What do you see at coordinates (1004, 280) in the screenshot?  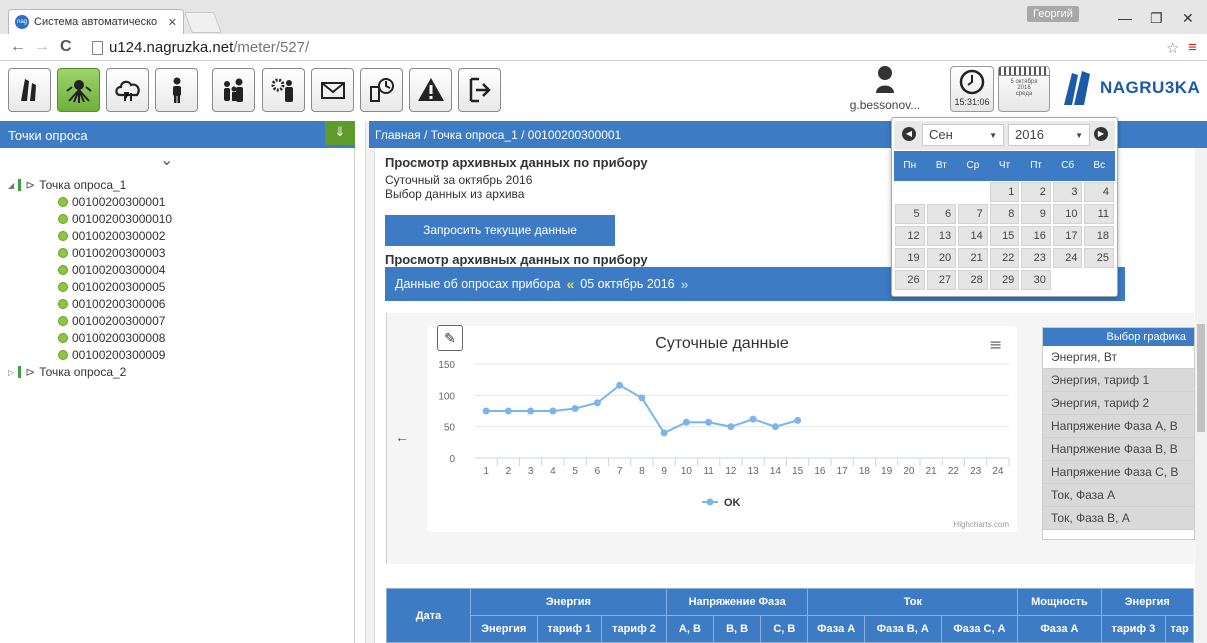 I see `day-cell: 29` at bounding box center [1004, 280].